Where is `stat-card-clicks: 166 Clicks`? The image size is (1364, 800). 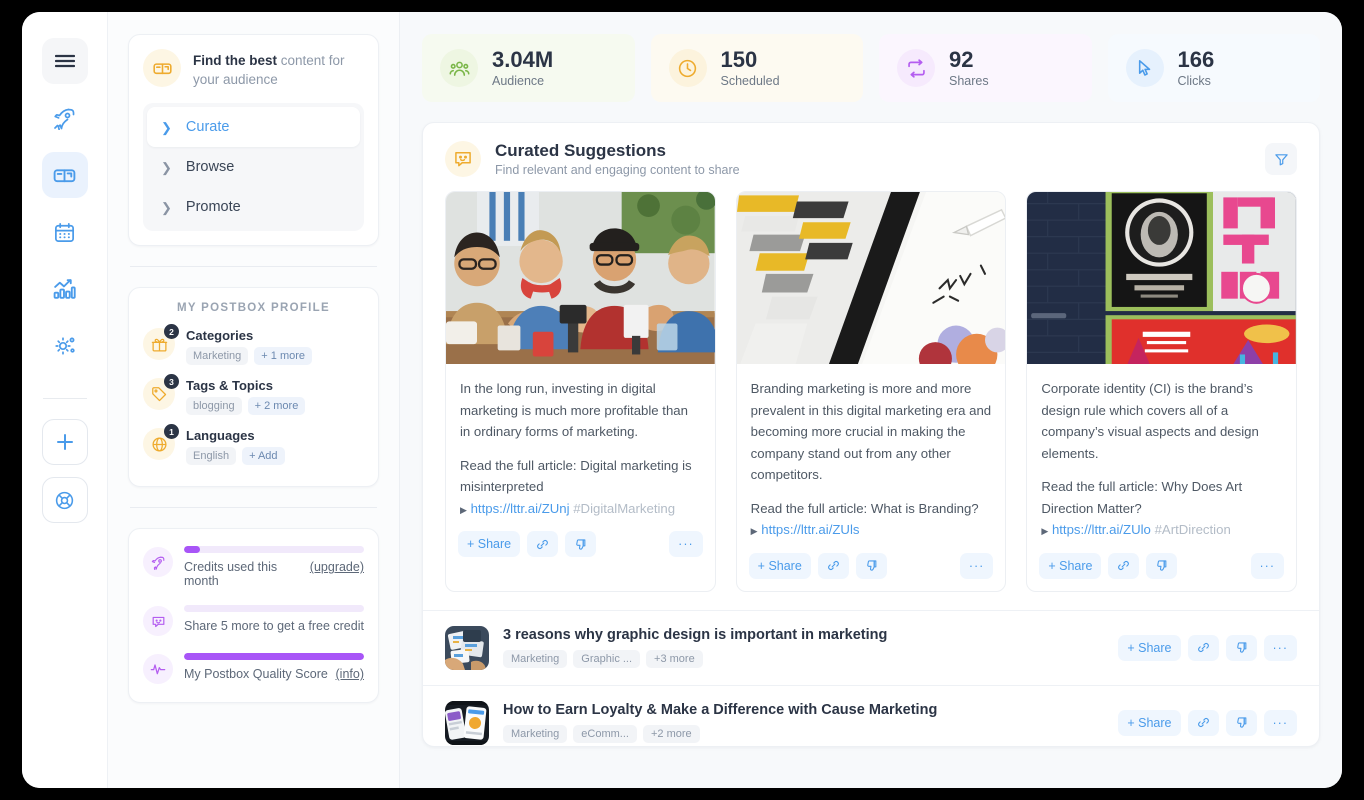
stat-card-clicks: 166 Clicks is located at coordinates (1213, 68).